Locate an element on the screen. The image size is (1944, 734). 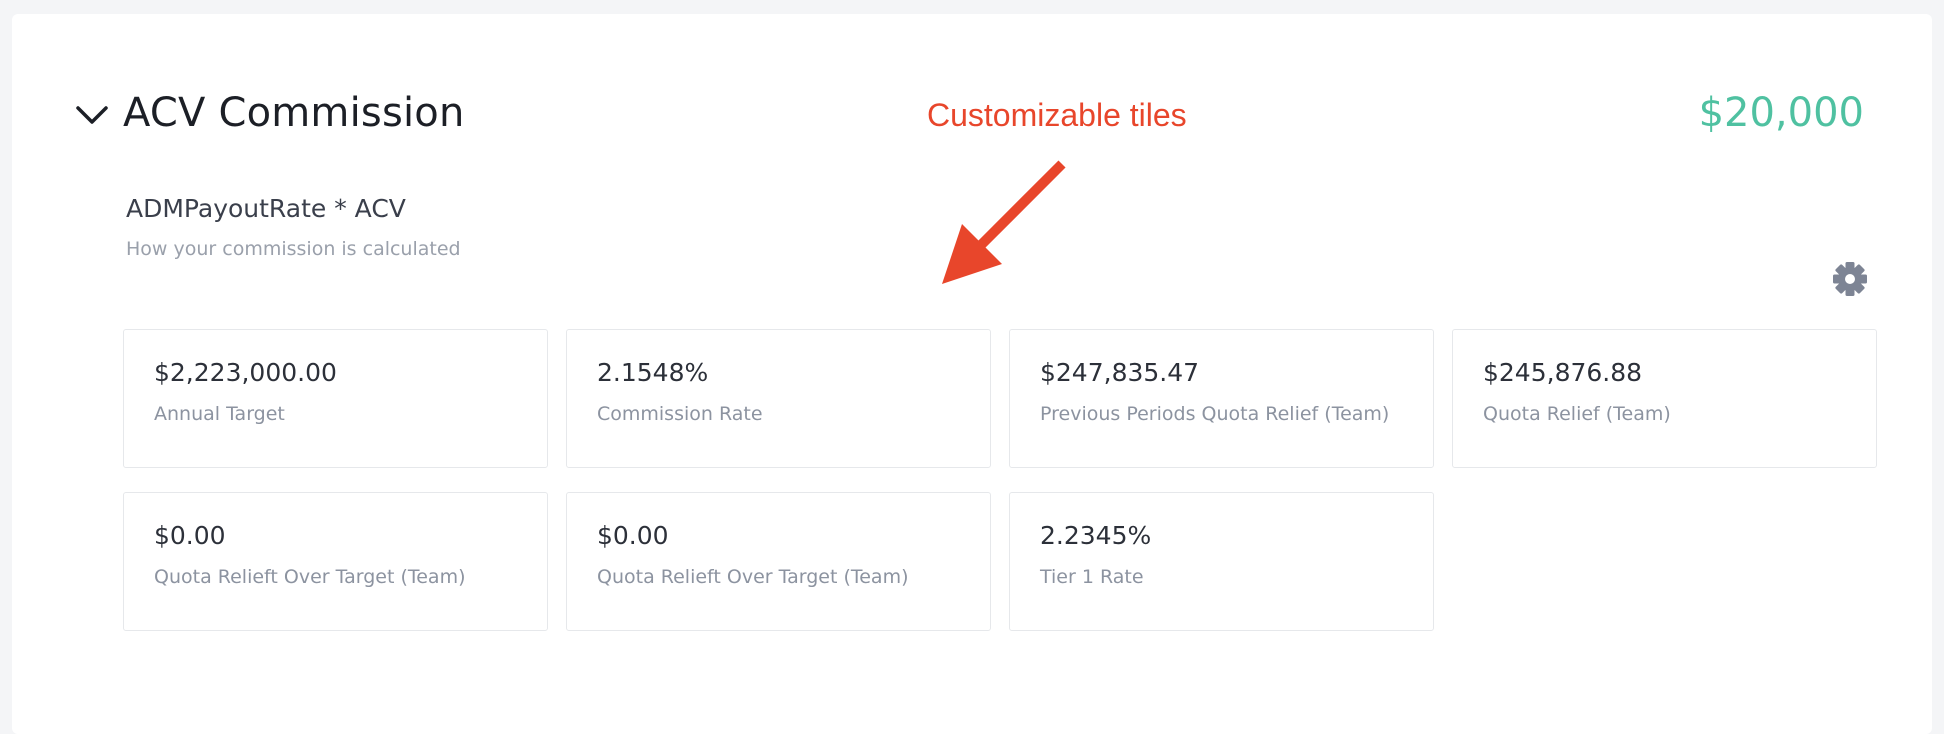
tile-value: 2.2345% is located at coordinates (1096, 535).